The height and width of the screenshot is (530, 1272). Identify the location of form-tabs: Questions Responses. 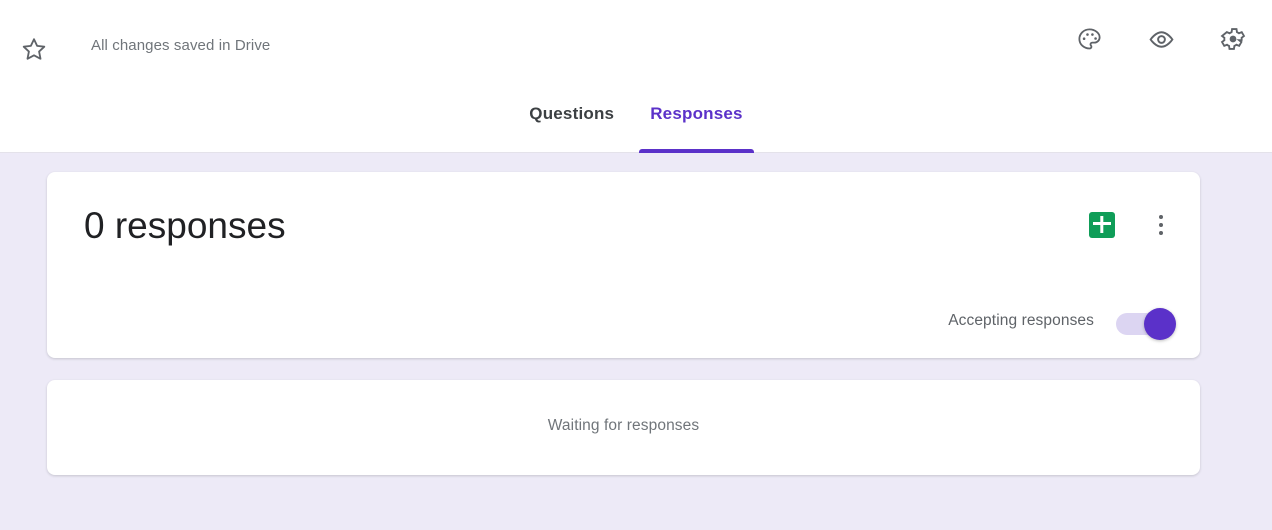
(636, 128).